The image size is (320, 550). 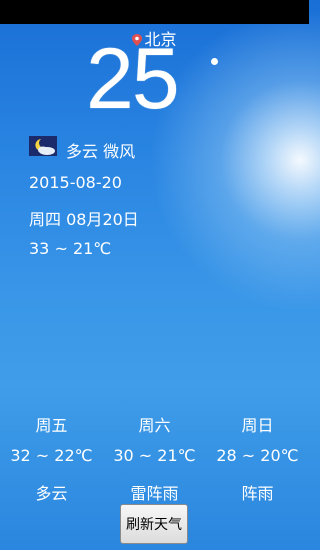 I want to click on forecast-condition-2: 雷阵雨, so click(x=154, y=493).